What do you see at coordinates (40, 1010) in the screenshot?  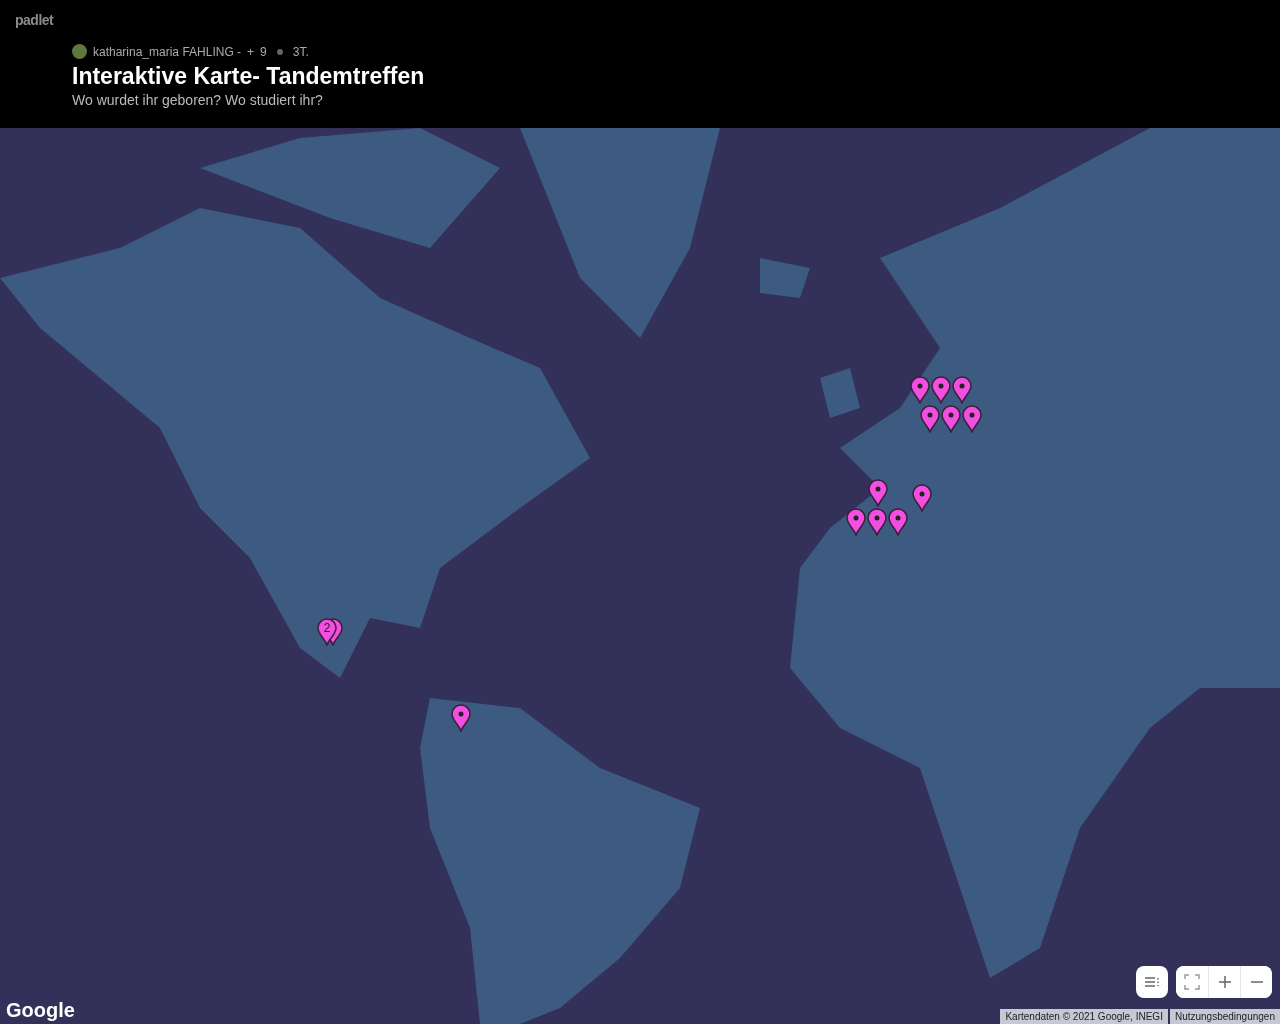 I see `map-logo: Google` at bounding box center [40, 1010].